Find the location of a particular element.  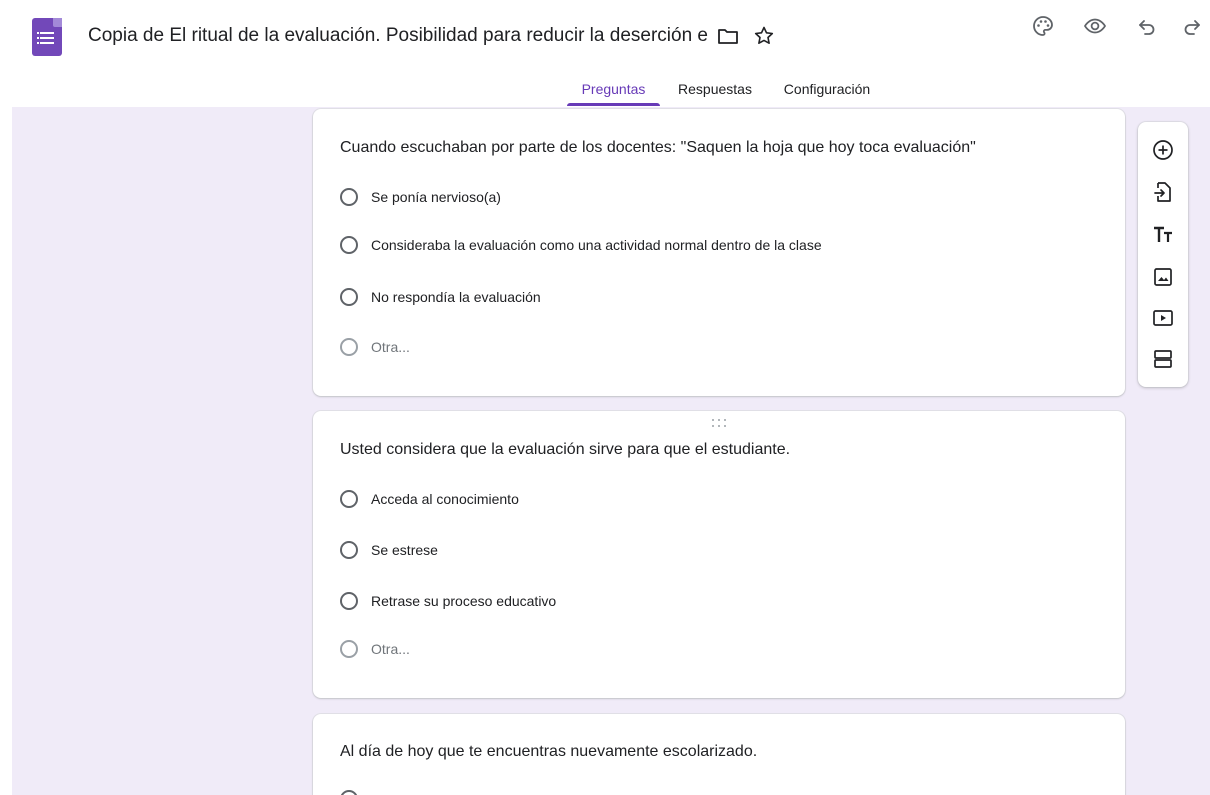

add-question-icon is located at coordinates (1163, 150).